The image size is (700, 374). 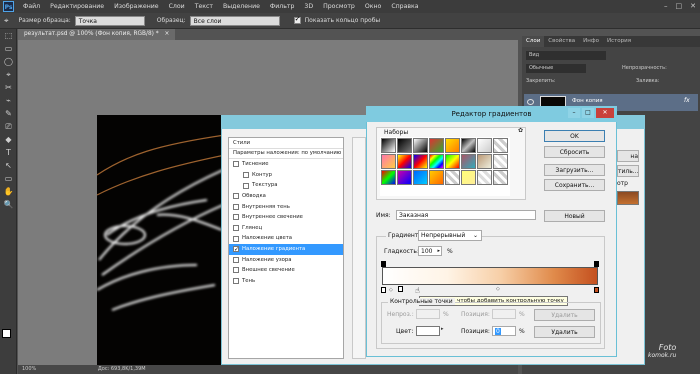 What do you see at coordinates (286, 164) in the screenshot?
I see `style-item-bevel: Тиснение` at bounding box center [286, 164].